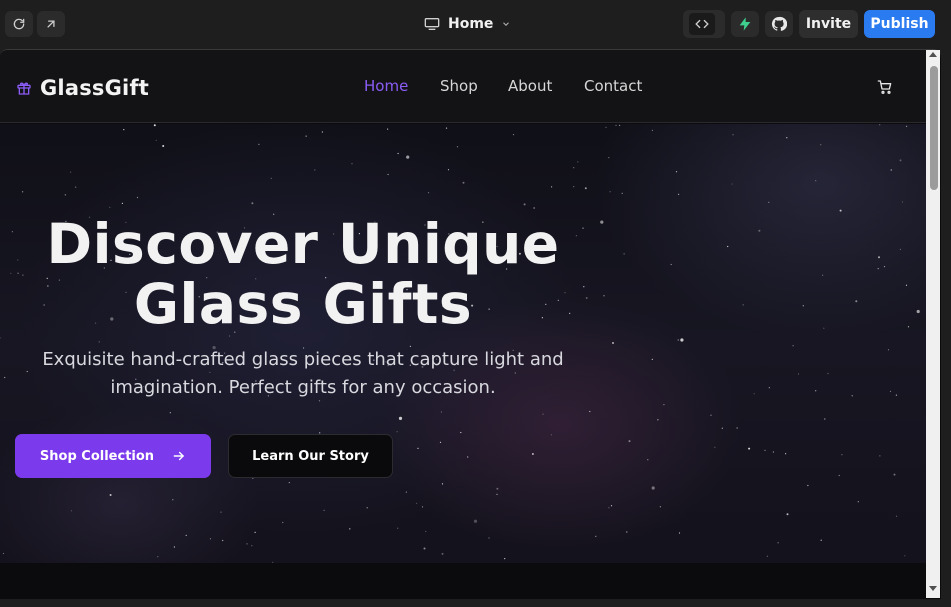 The width and height of the screenshot is (951, 607). What do you see at coordinates (463, 581) in the screenshot?
I see `next-section` at bounding box center [463, 581].